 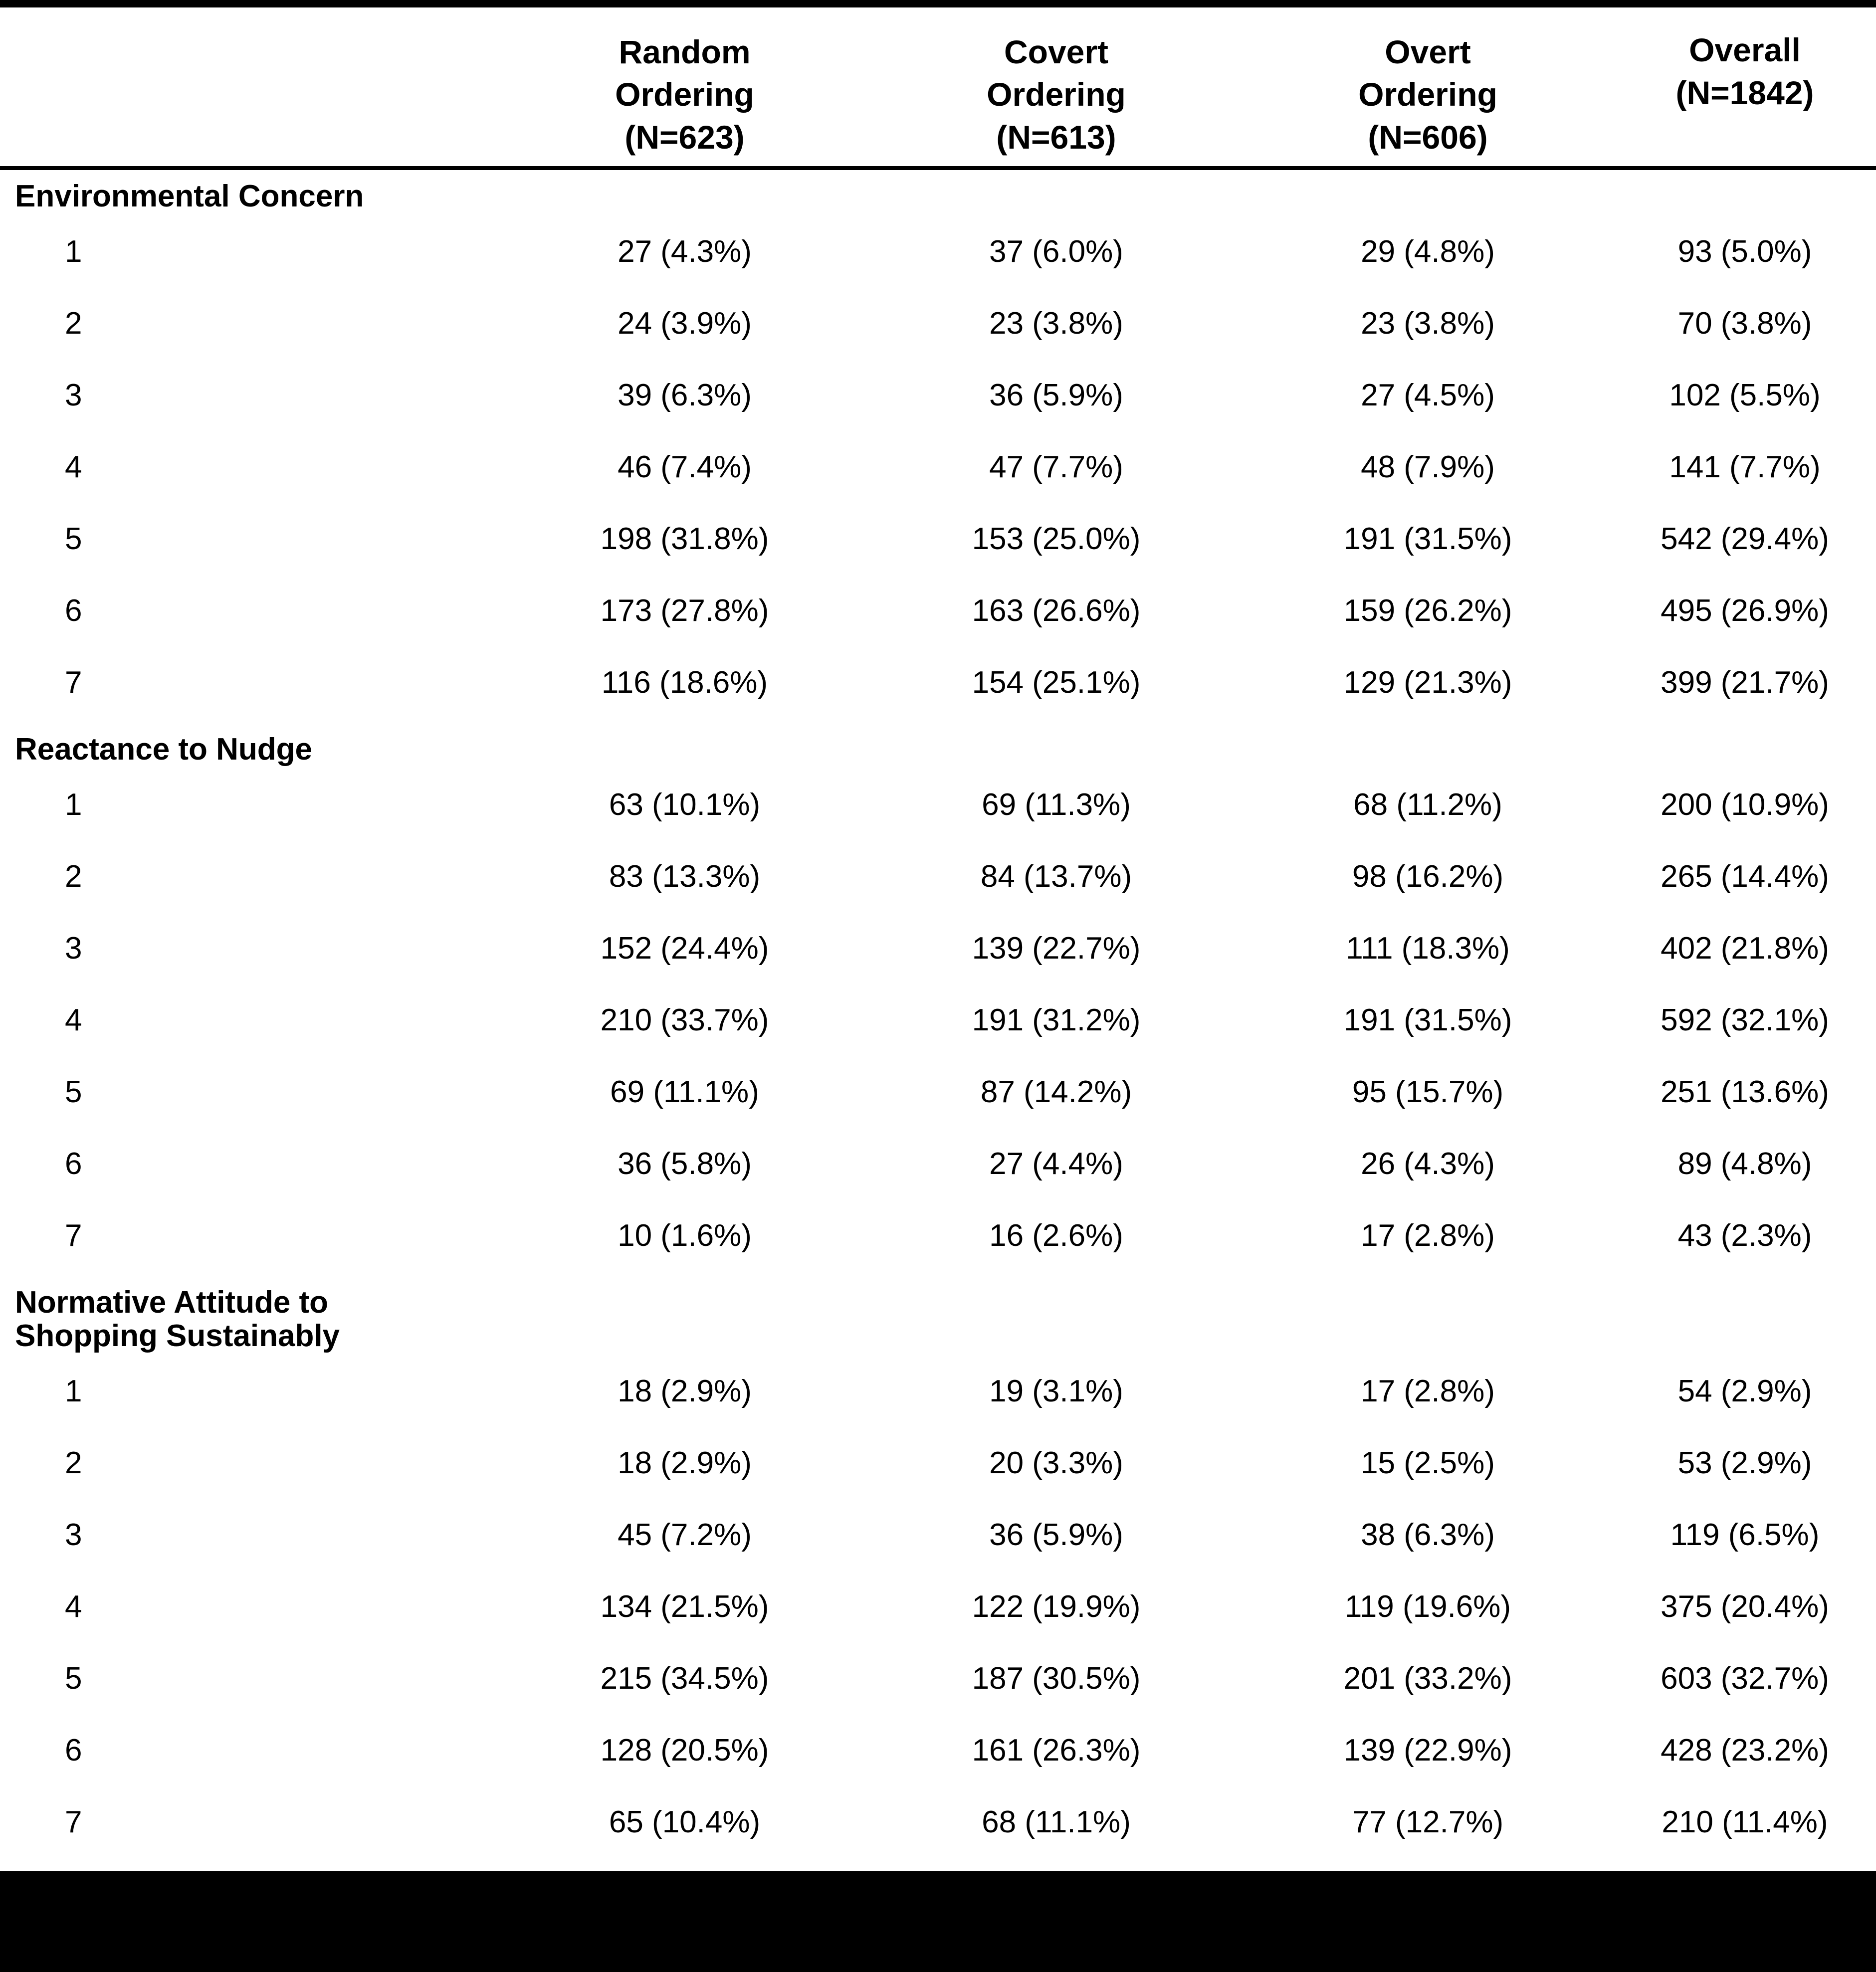 What do you see at coordinates (1744, 1164) in the screenshot?
I see `cell-overall: 89 (4.8%)` at bounding box center [1744, 1164].